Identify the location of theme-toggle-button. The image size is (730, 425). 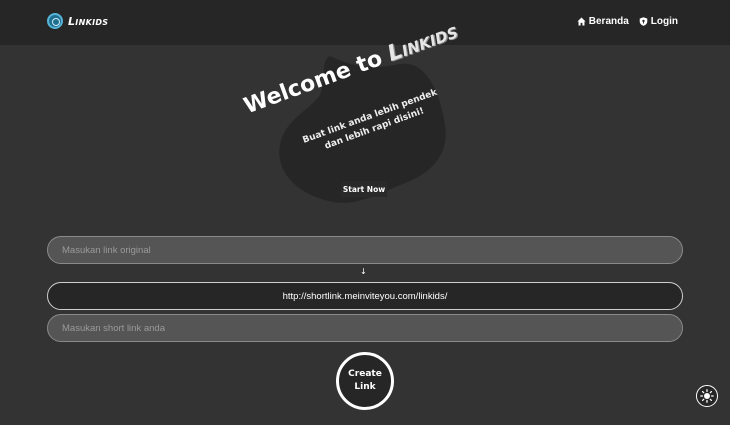
(707, 396).